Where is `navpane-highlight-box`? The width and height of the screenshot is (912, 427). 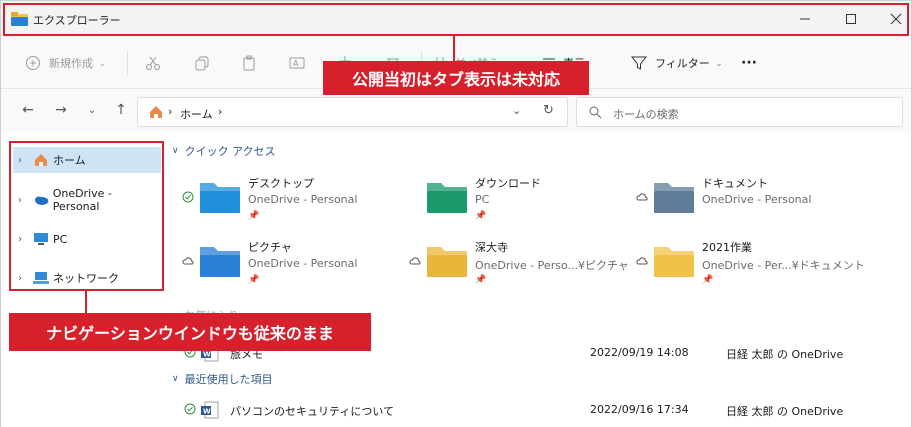 navpane-highlight-box is located at coordinates (86, 216).